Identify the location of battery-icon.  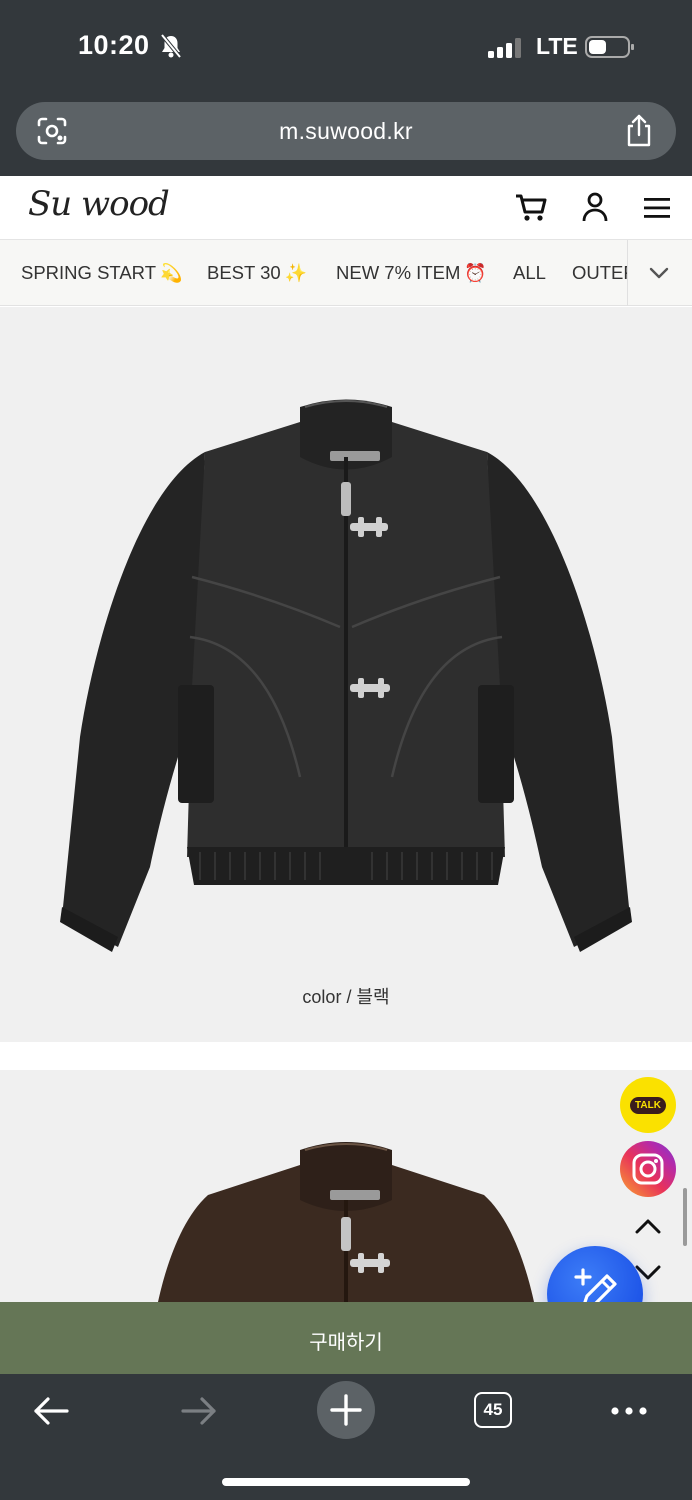
(609, 47).